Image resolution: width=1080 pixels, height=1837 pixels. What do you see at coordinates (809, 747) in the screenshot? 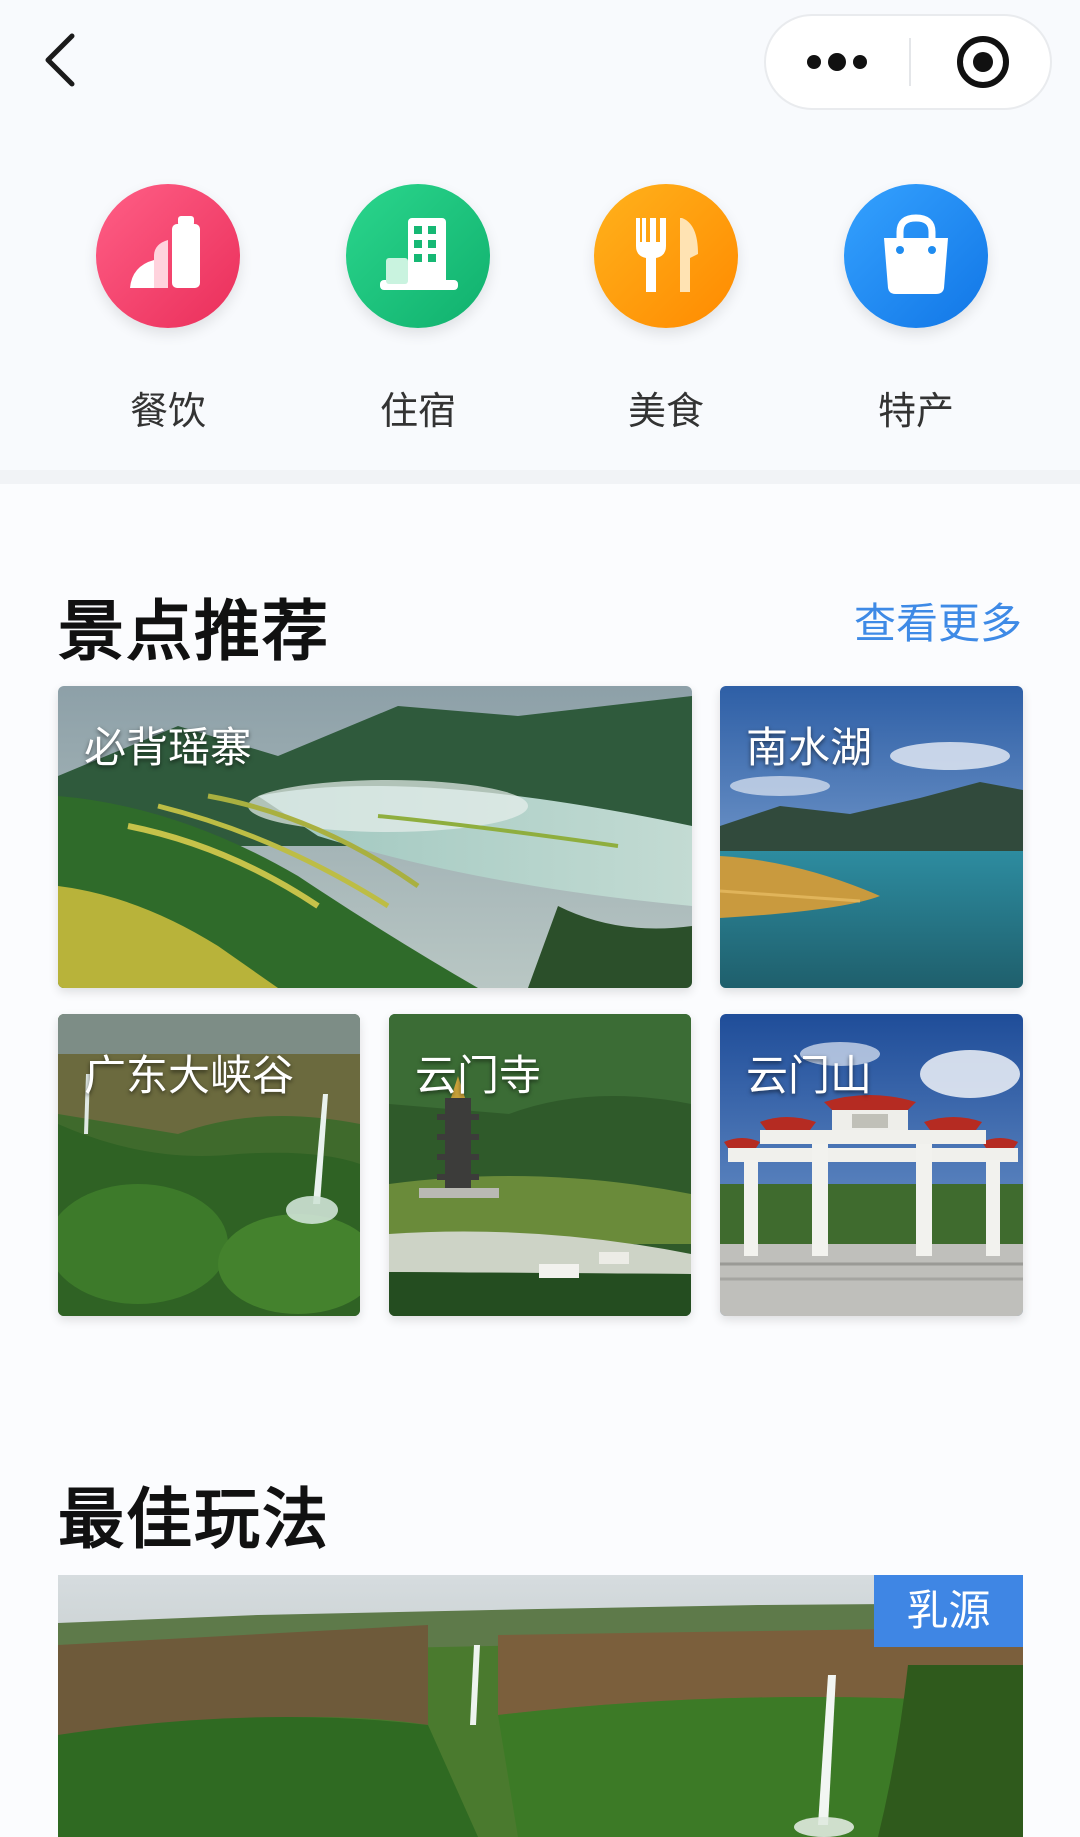
I see `scenic-card-label: 南水湖` at bounding box center [809, 747].